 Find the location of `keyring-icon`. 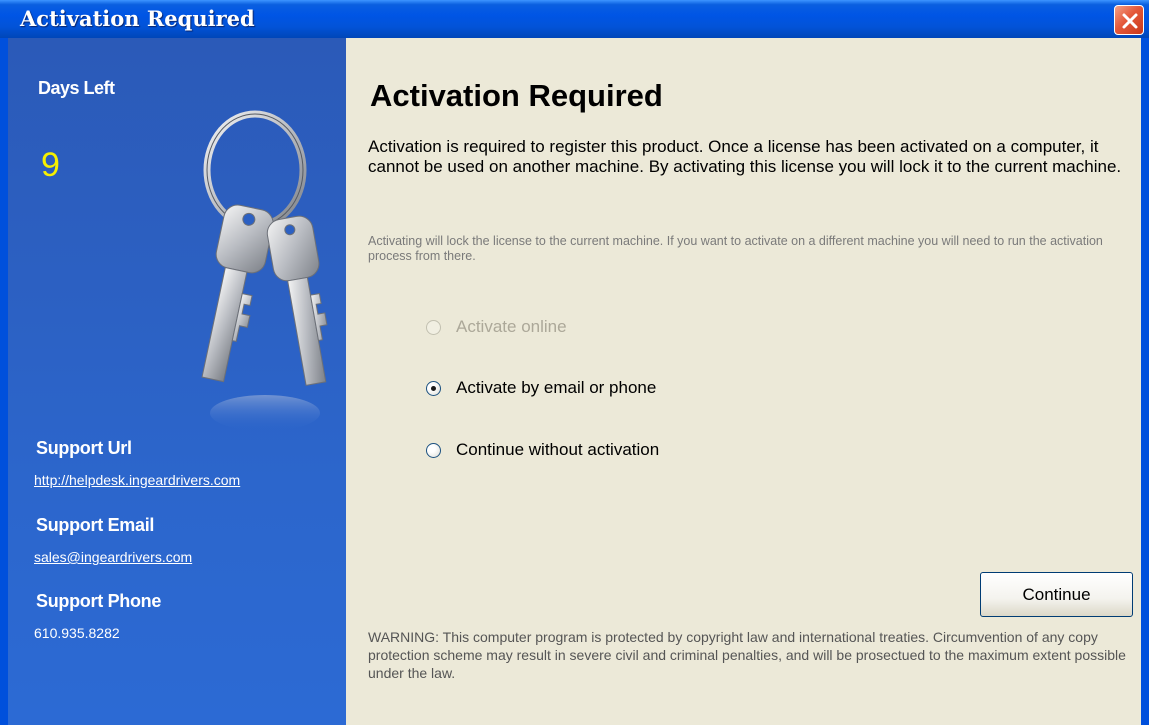

keyring-icon is located at coordinates (264, 270).